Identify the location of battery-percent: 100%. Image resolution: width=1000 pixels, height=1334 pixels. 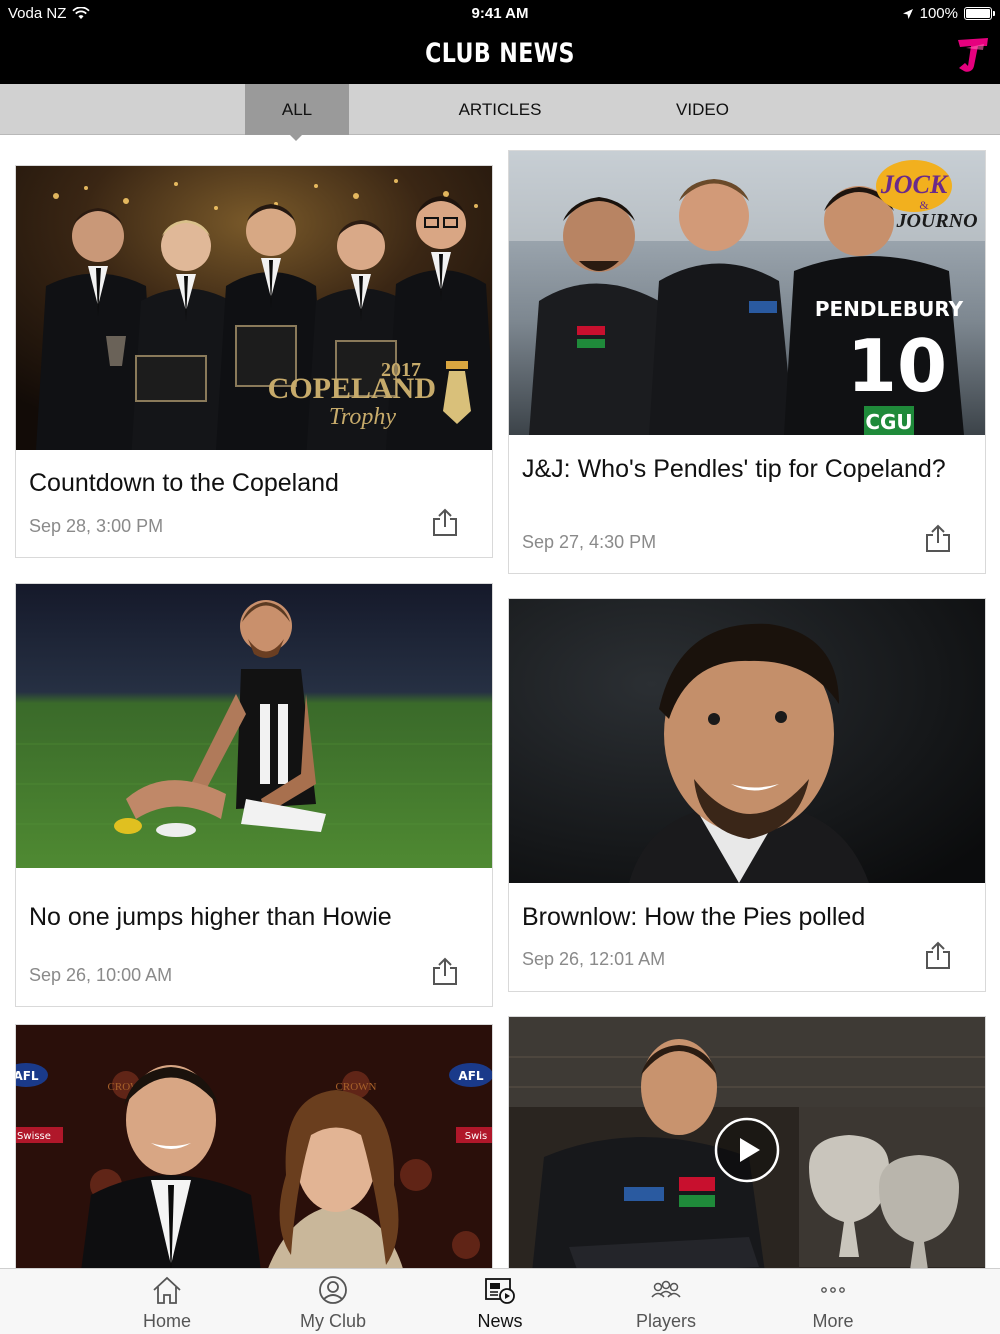
(938, 13).